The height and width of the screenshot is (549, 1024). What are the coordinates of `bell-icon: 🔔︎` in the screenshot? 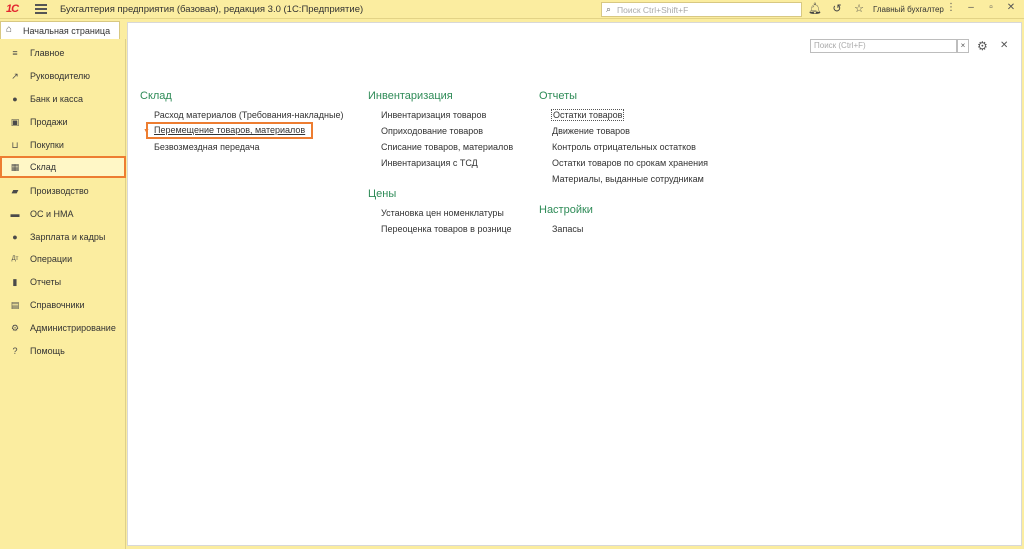 It's located at (815, 8).